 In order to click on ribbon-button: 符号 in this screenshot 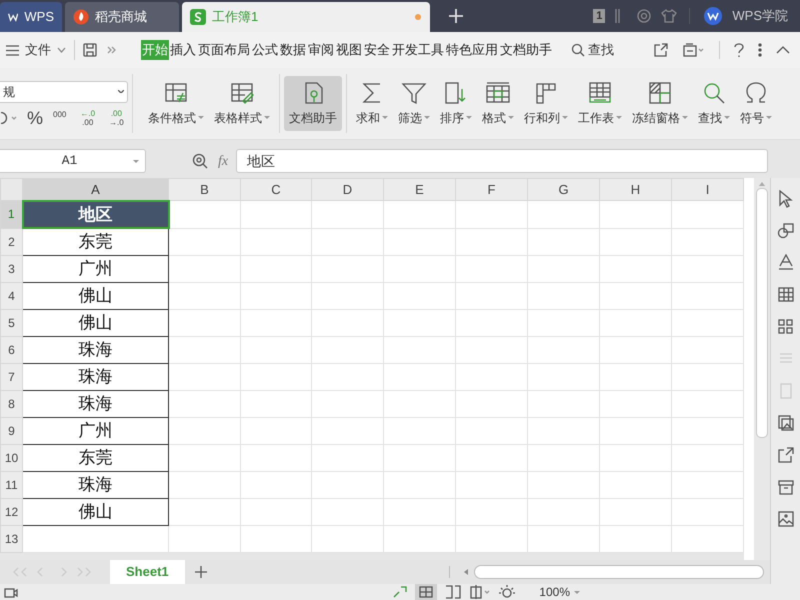, I will do `click(756, 103)`.